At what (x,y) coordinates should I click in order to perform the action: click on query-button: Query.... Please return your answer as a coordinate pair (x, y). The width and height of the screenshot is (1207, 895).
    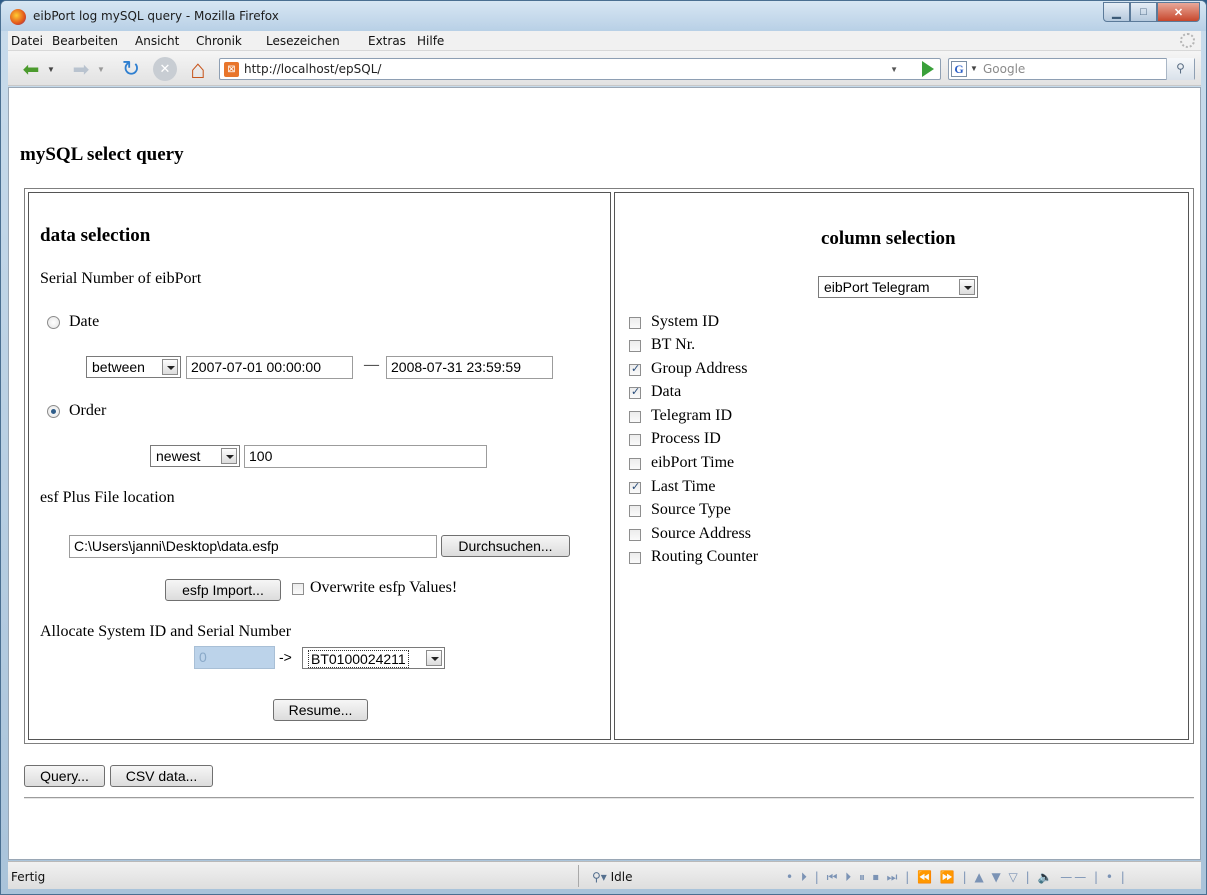
    Looking at the image, I should click on (64, 776).